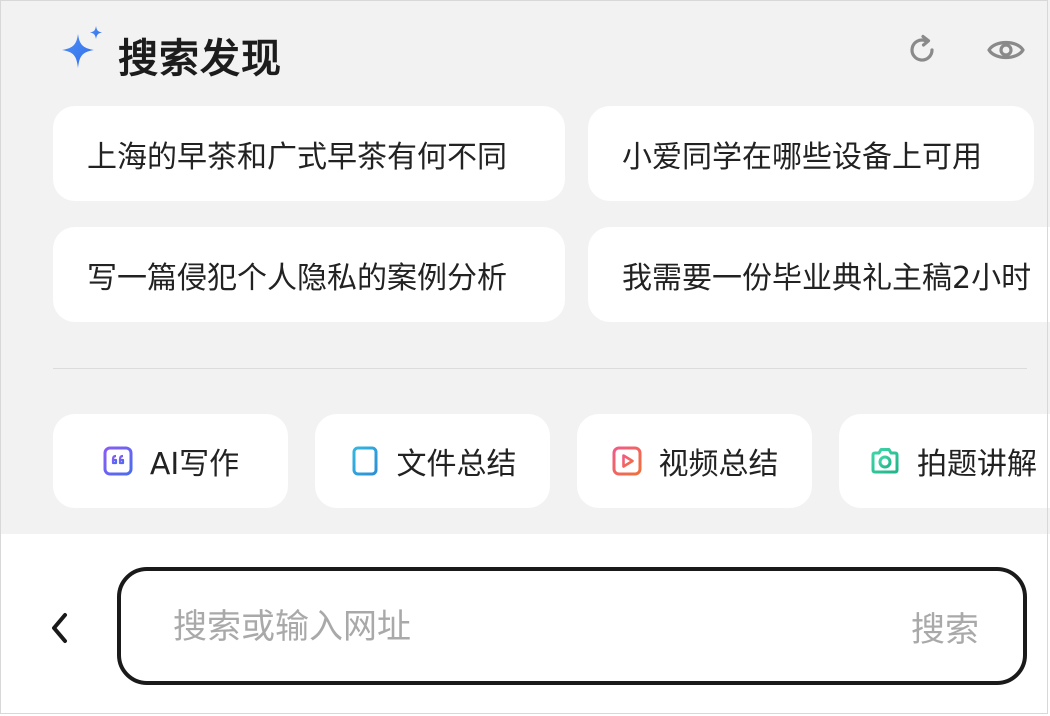  What do you see at coordinates (365, 461) in the screenshot?
I see `document-icon` at bounding box center [365, 461].